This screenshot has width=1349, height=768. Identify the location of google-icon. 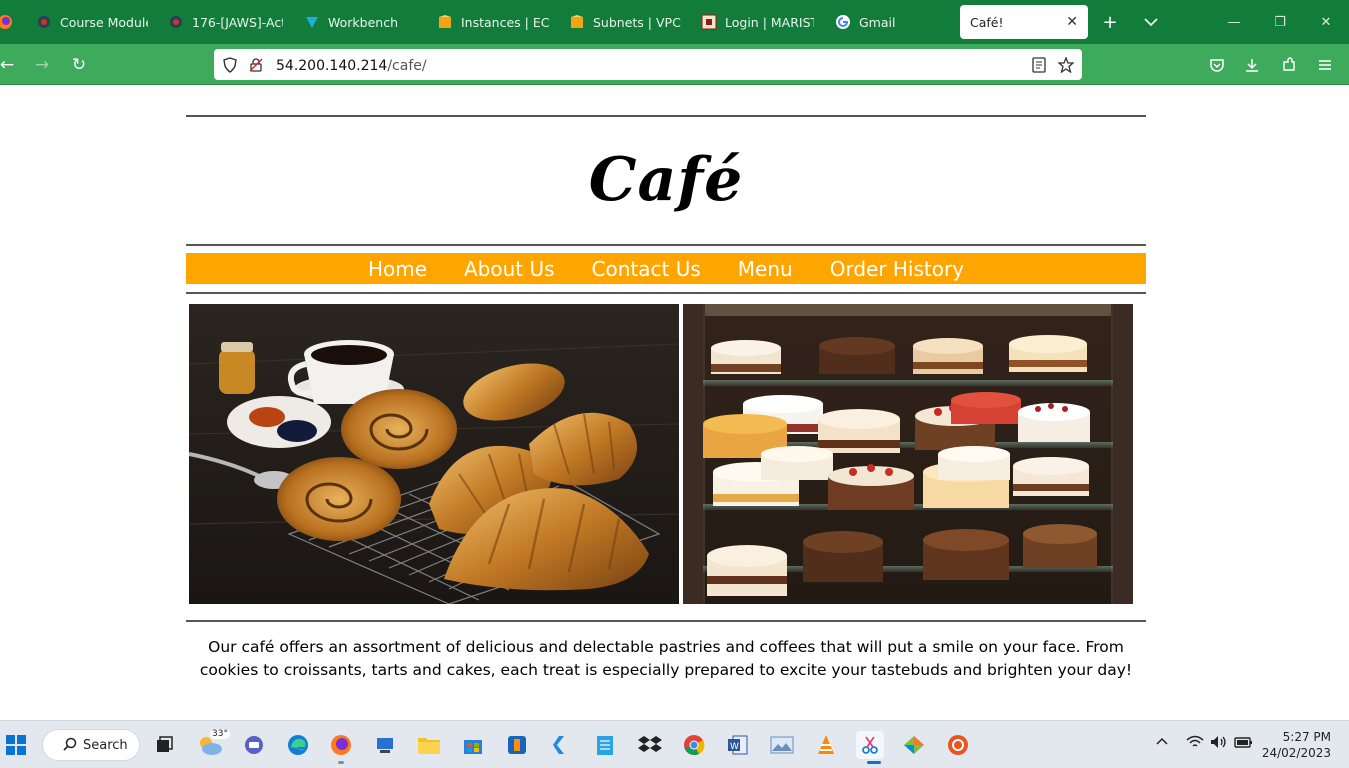
(843, 22).